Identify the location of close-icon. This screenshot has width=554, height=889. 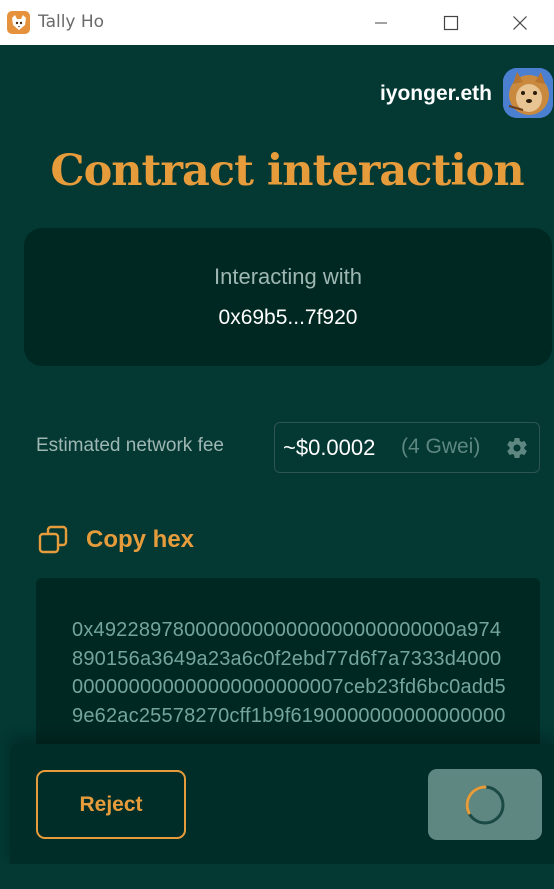
(520, 22).